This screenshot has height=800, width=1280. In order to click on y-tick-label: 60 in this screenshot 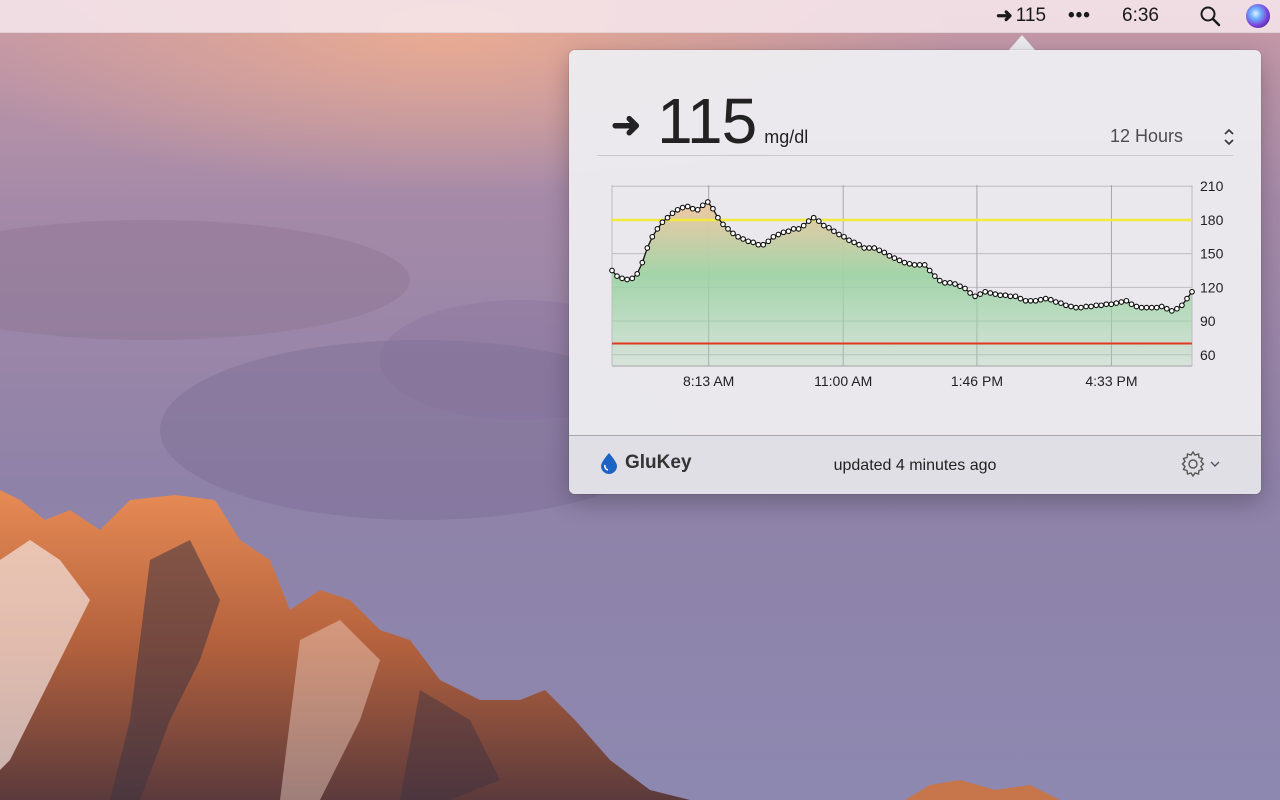, I will do `click(1208, 355)`.